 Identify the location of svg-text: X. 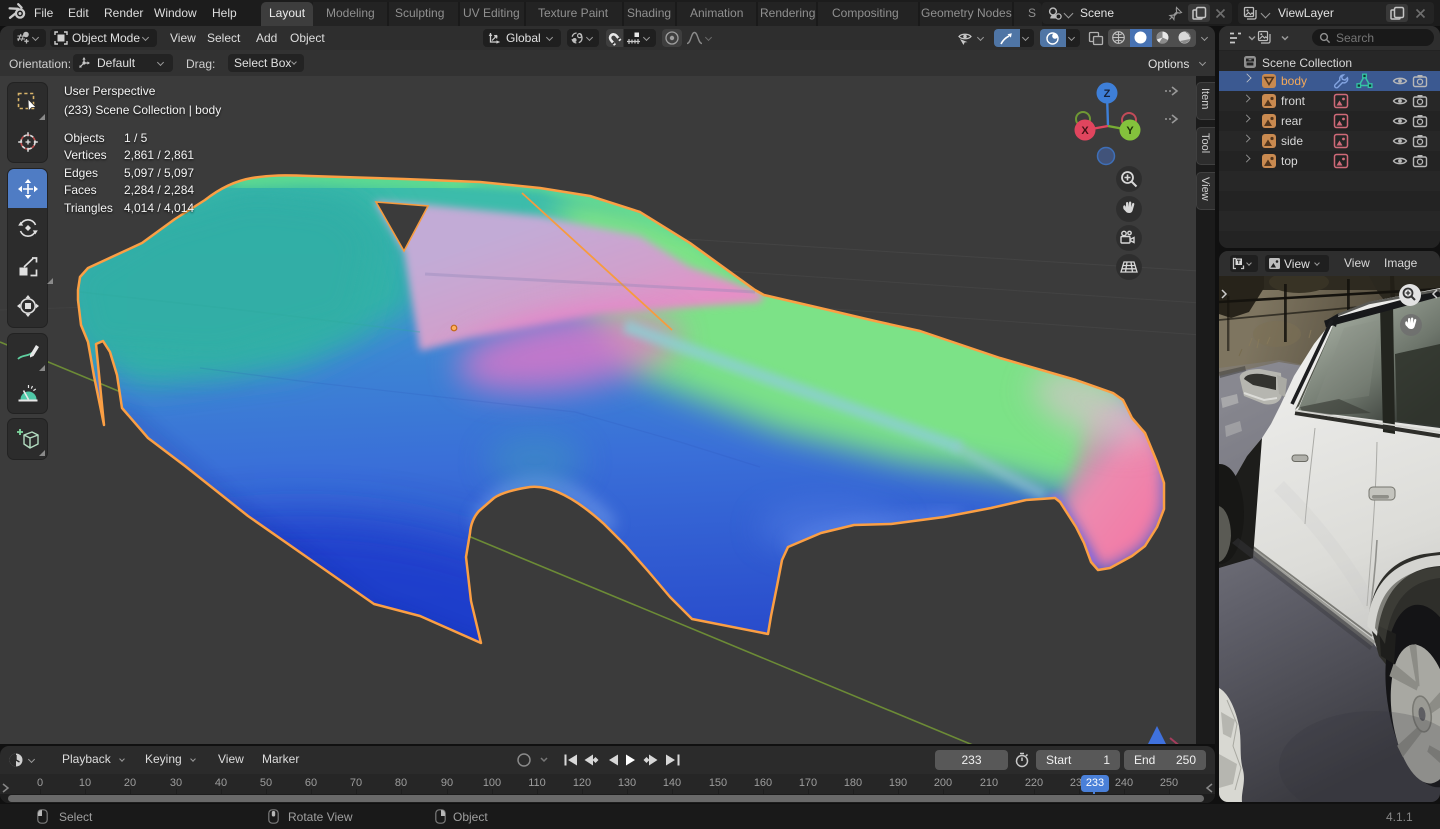
(1085, 131).